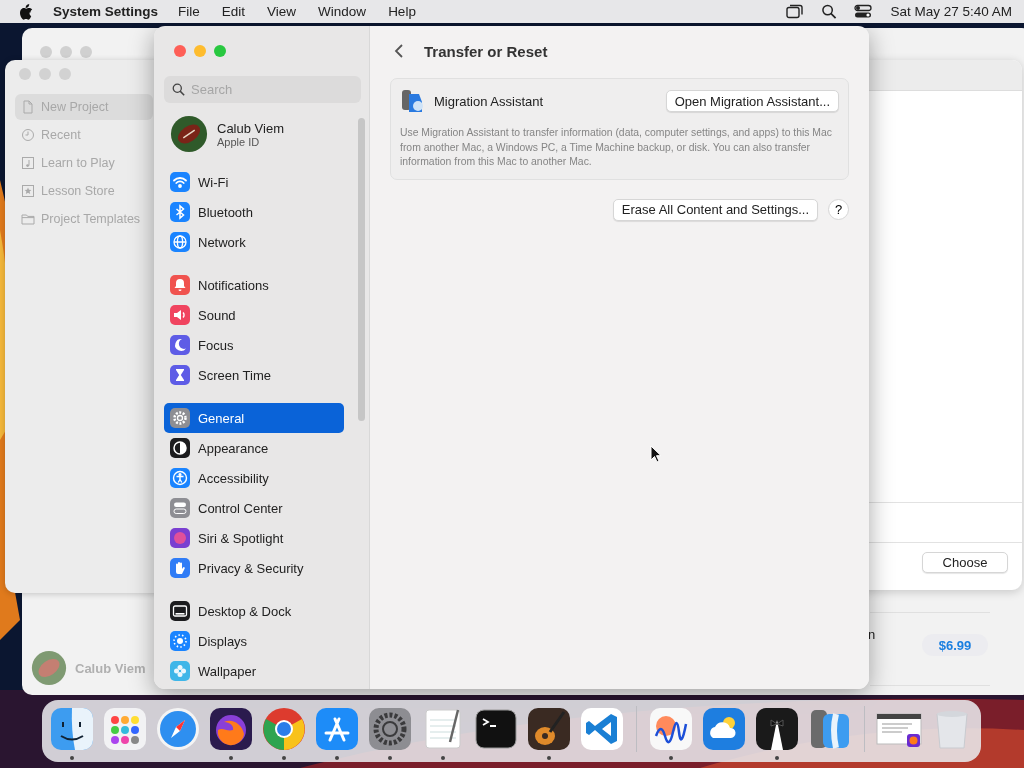  Describe the element at coordinates (656, 454) in the screenshot. I see `cursor-icon` at that location.